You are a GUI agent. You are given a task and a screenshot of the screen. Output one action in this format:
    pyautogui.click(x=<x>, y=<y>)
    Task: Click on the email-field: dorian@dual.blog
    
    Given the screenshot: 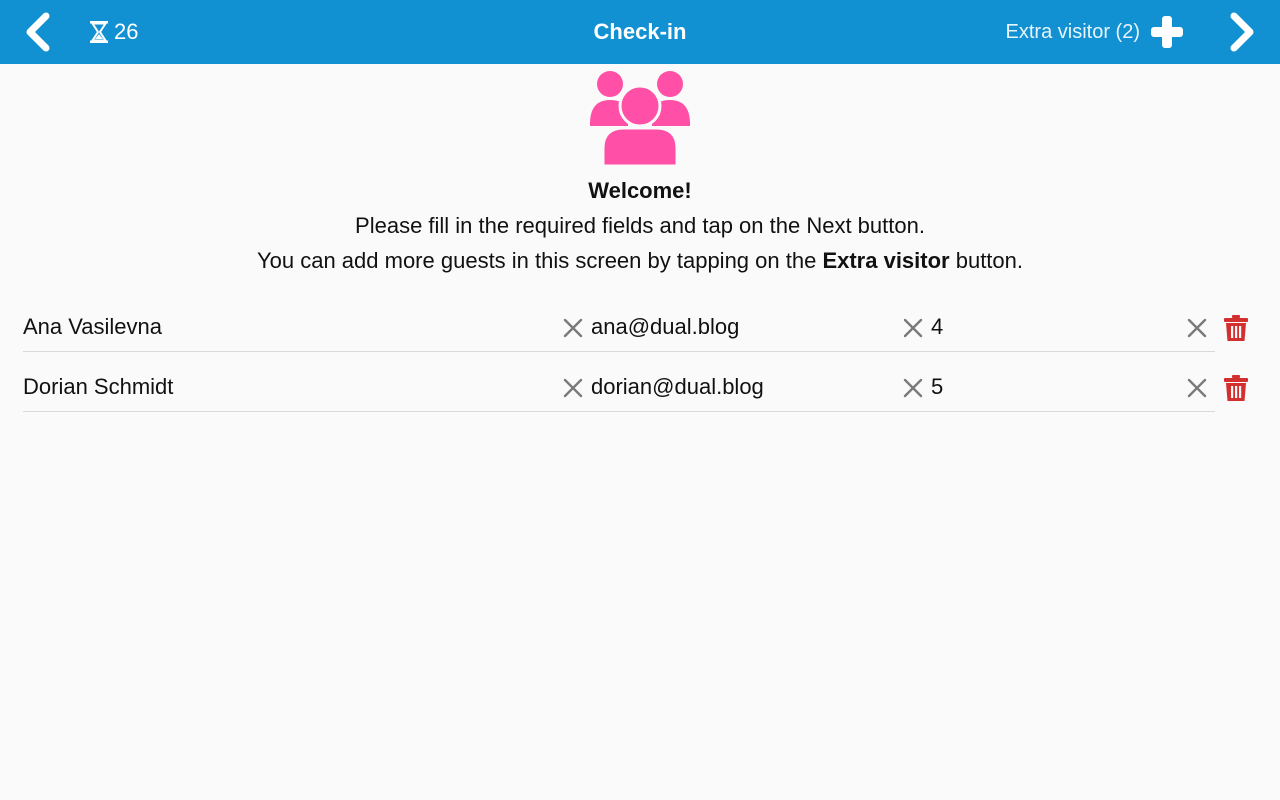 What is the action you would take?
    pyautogui.click(x=757, y=388)
    